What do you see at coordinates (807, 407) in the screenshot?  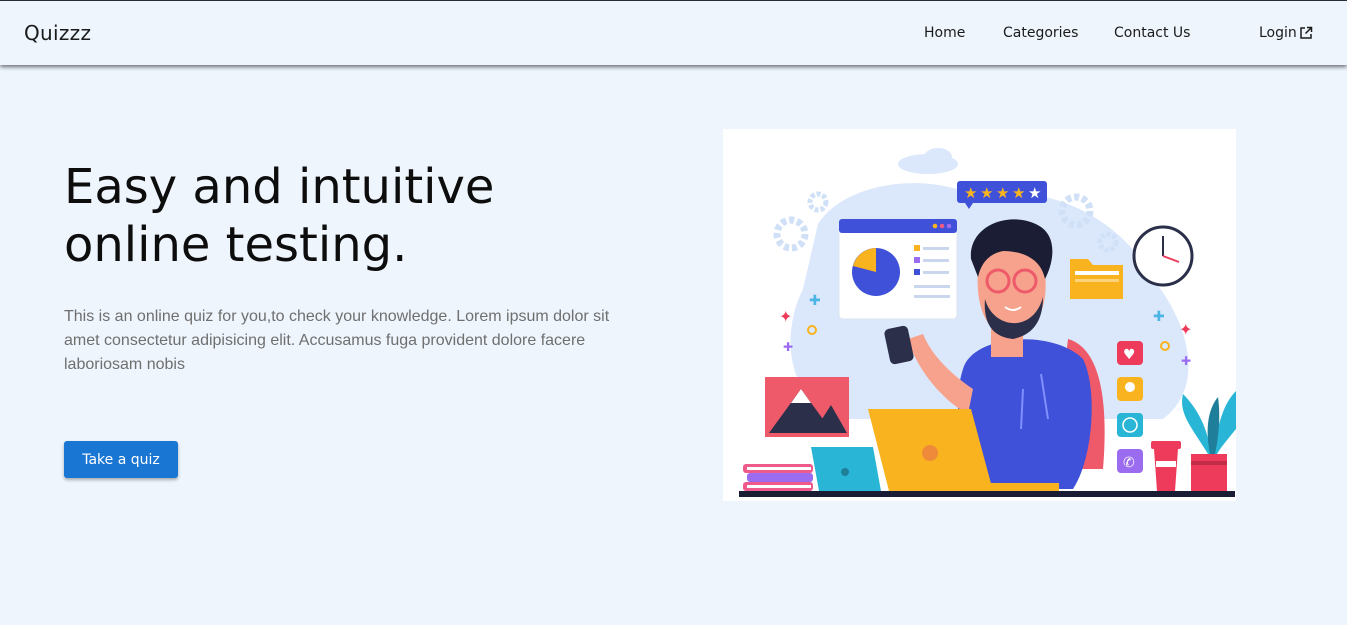 I see `image-icon` at bounding box center [807, 407].